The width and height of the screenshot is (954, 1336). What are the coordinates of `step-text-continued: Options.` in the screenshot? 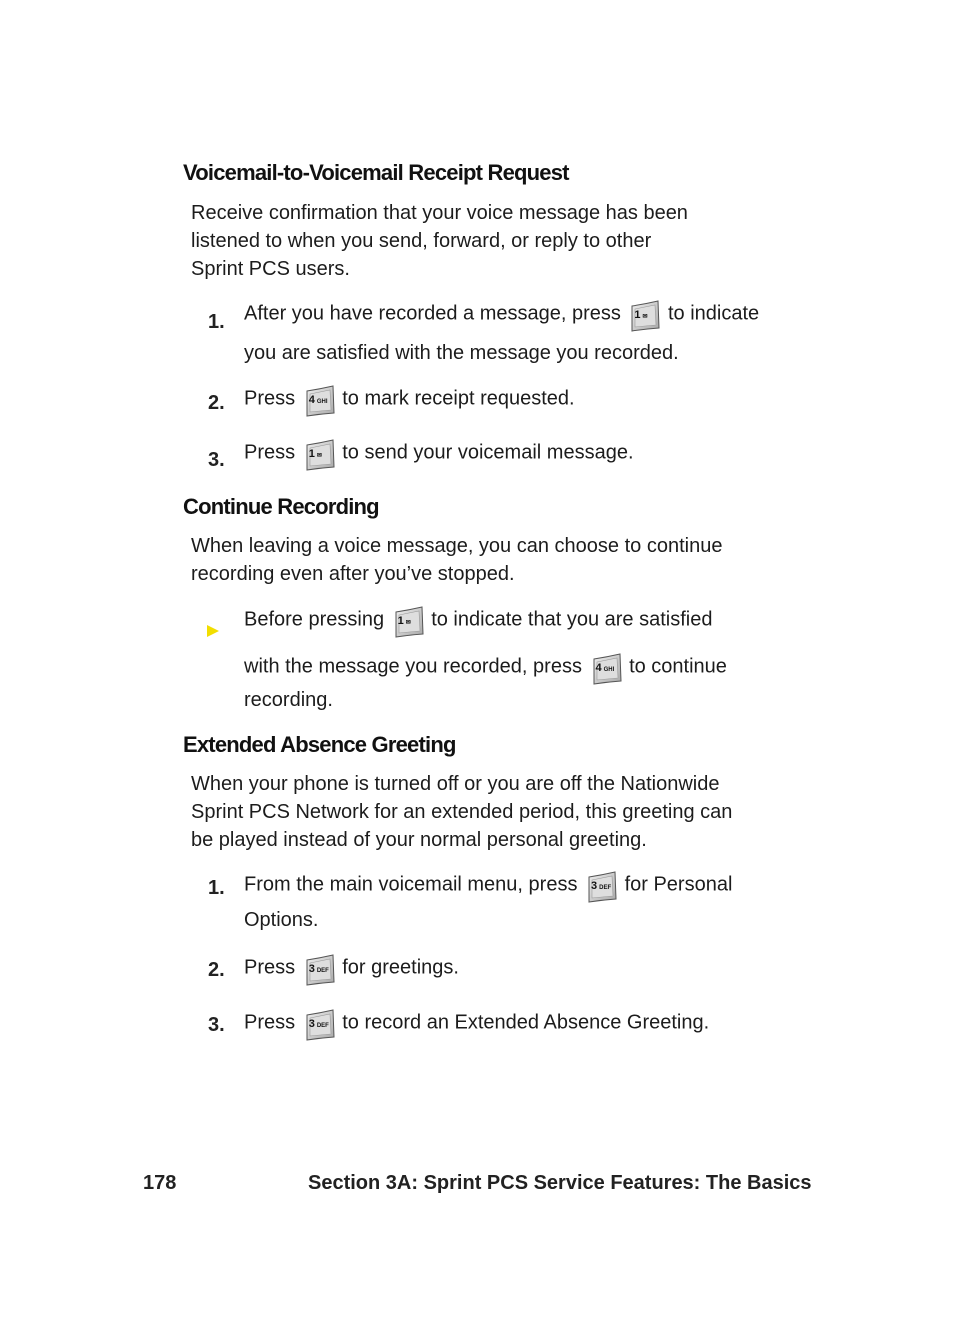 It's located at (281, 920).